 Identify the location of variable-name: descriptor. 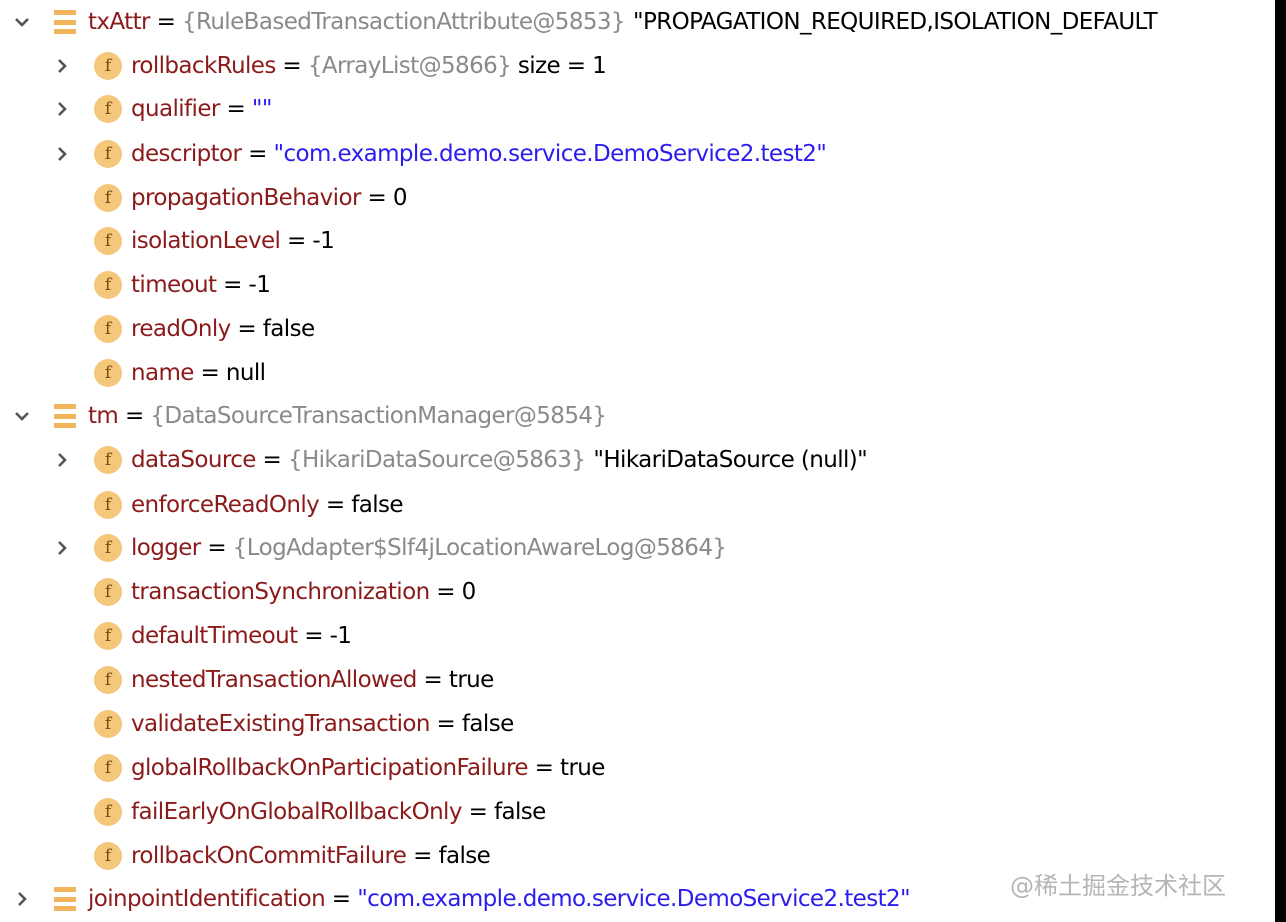
(186, 154).